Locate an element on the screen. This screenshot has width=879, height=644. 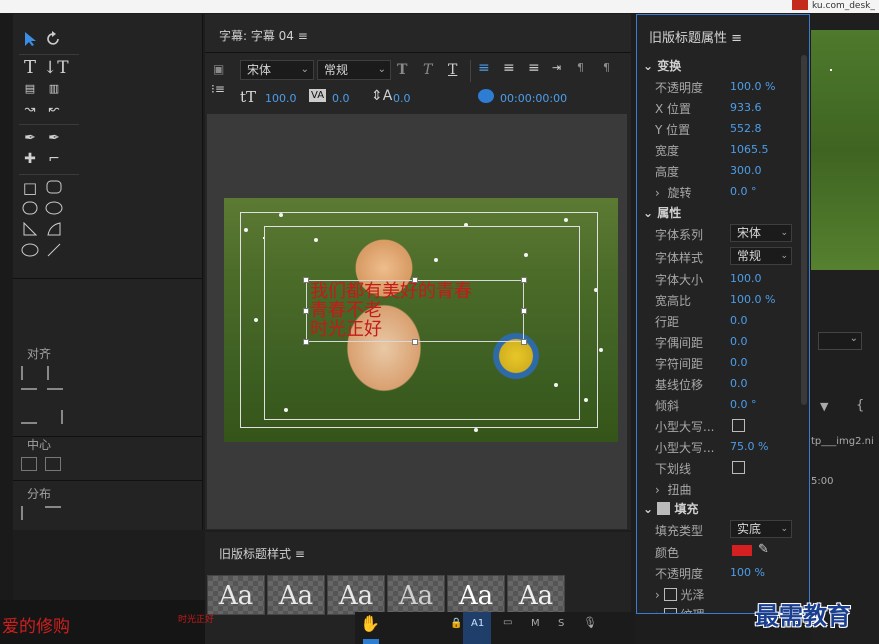
area-type-tool-icon: ▤ is located at coordinates (30, 89).